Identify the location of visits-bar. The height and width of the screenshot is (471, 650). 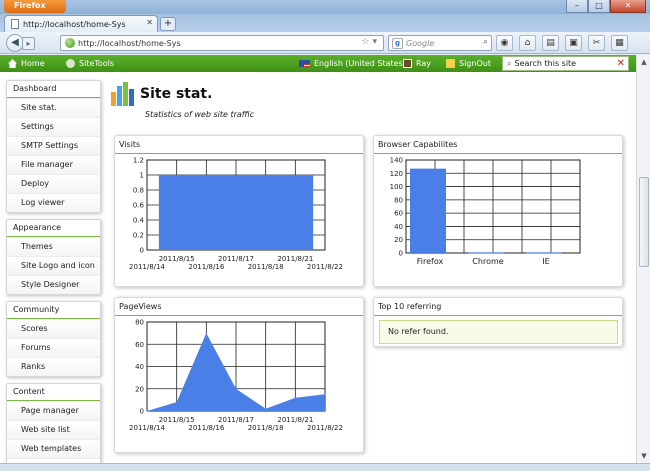
(236, 212).